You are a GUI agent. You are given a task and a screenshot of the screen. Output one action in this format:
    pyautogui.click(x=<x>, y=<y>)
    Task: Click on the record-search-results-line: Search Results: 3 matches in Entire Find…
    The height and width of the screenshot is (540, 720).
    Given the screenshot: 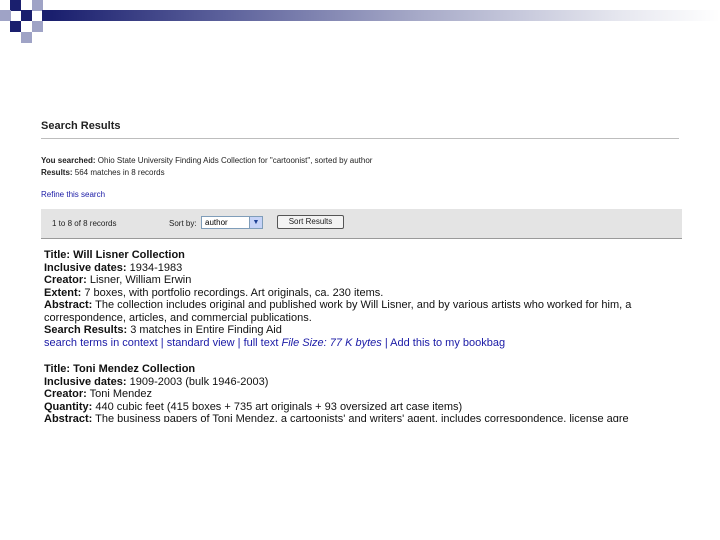 What is the action you would take?
    pyautogui.click(x=337, y=330)
    